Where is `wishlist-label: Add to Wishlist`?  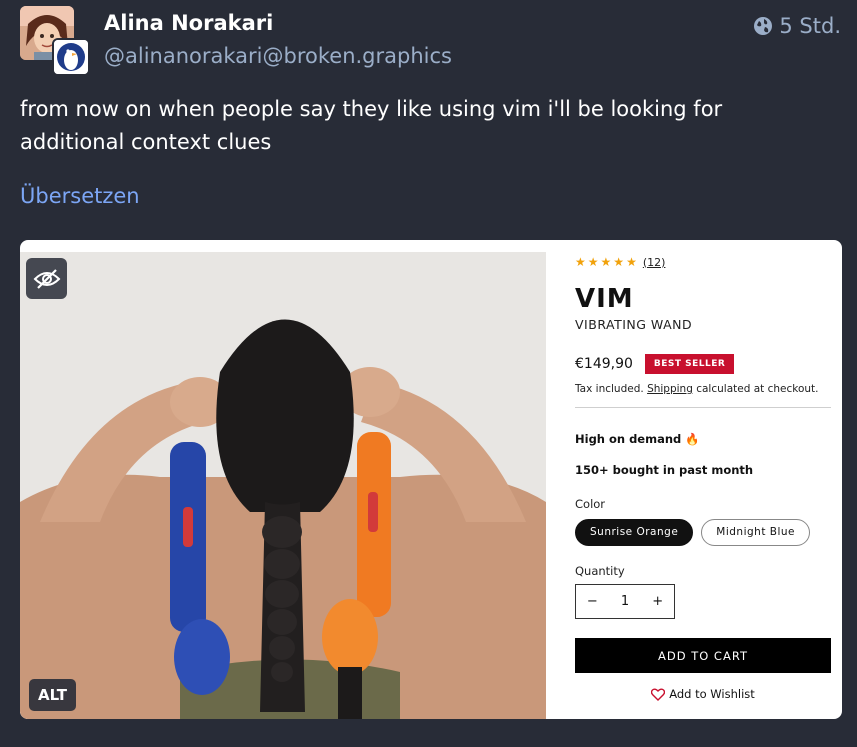
wishlist-label: Add to Wishlist is located at coordinates (712, 694).